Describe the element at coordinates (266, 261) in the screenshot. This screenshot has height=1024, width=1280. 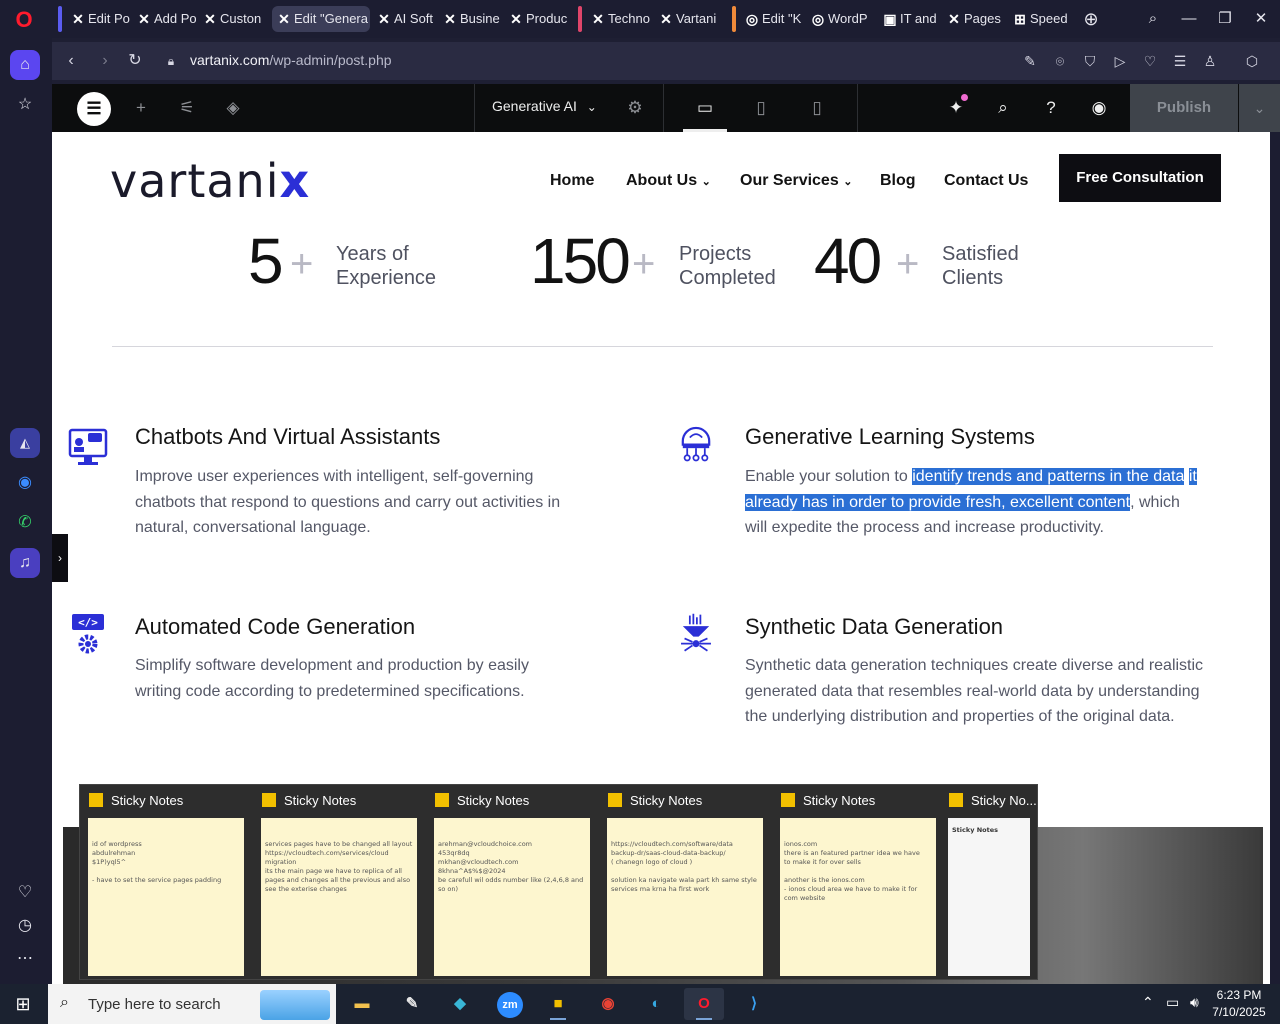
I see `stat-number: 5` at that location.